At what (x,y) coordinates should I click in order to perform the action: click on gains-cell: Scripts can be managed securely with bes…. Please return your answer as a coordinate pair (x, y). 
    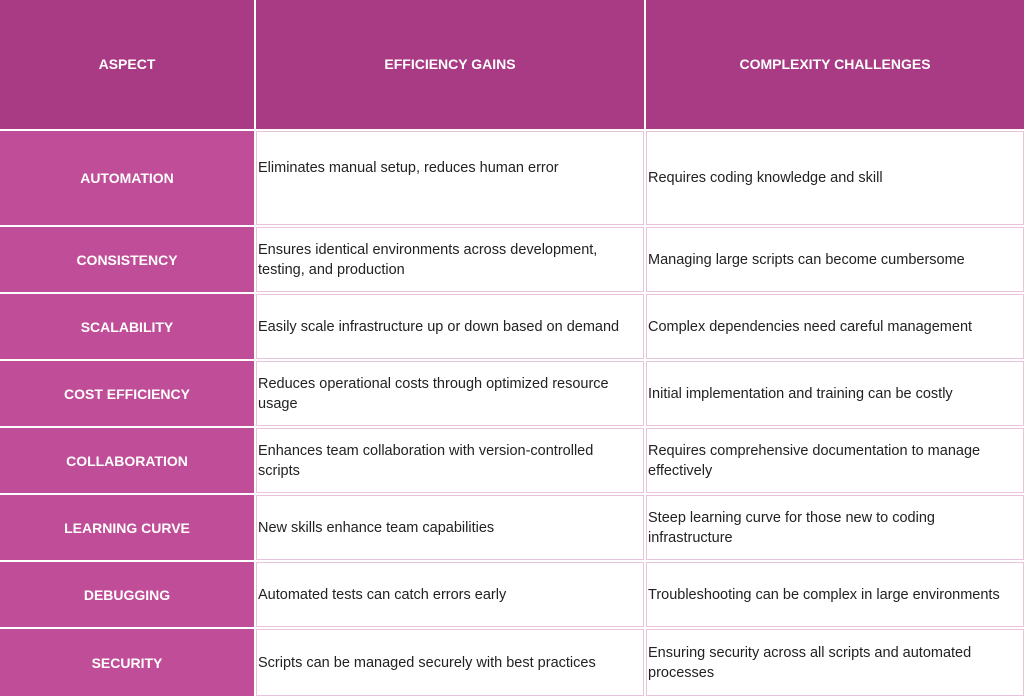
    Looking at the image, I should click on (450, 662).